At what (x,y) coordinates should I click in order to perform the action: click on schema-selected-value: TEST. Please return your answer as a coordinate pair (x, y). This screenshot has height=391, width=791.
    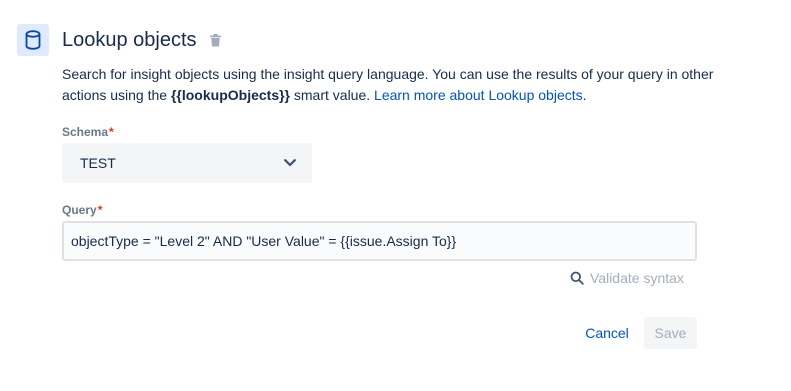
    Looking at the image, I should click on (98, 163).